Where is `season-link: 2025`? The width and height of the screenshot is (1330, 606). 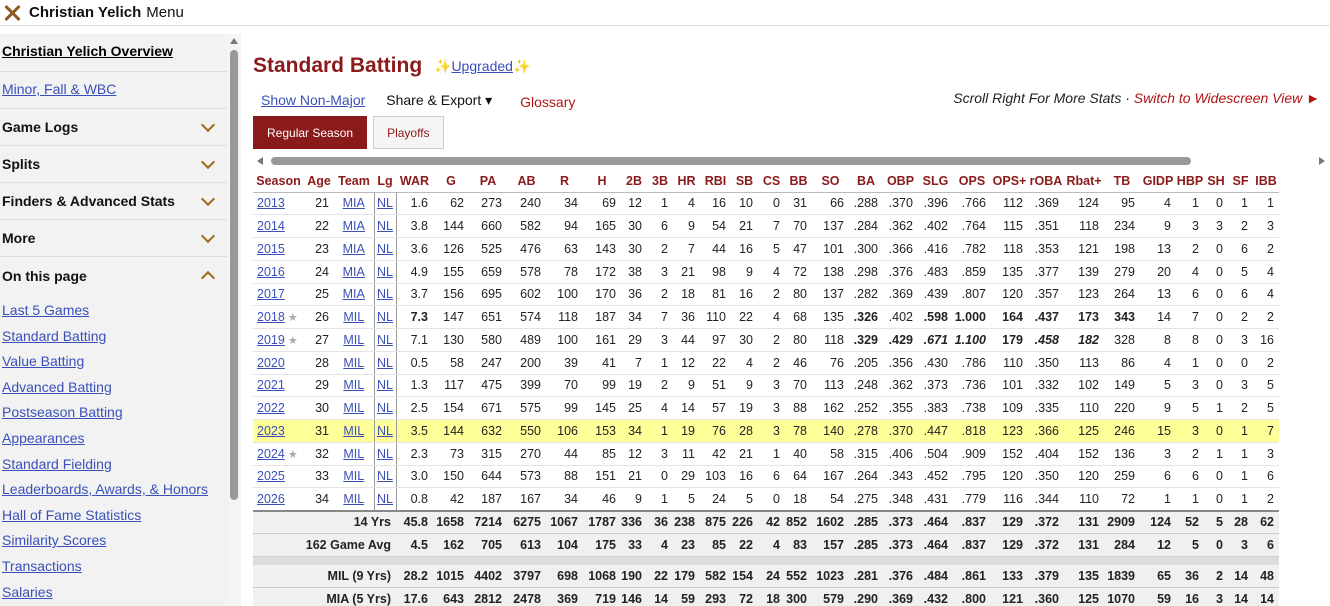
season-link: 2025 is located at coordinates (271, 476).